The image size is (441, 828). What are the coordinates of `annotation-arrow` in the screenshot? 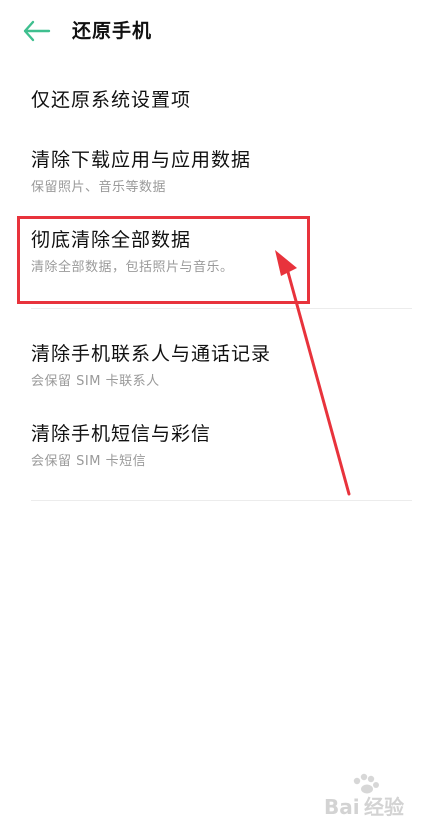 It's located at (313, 373).